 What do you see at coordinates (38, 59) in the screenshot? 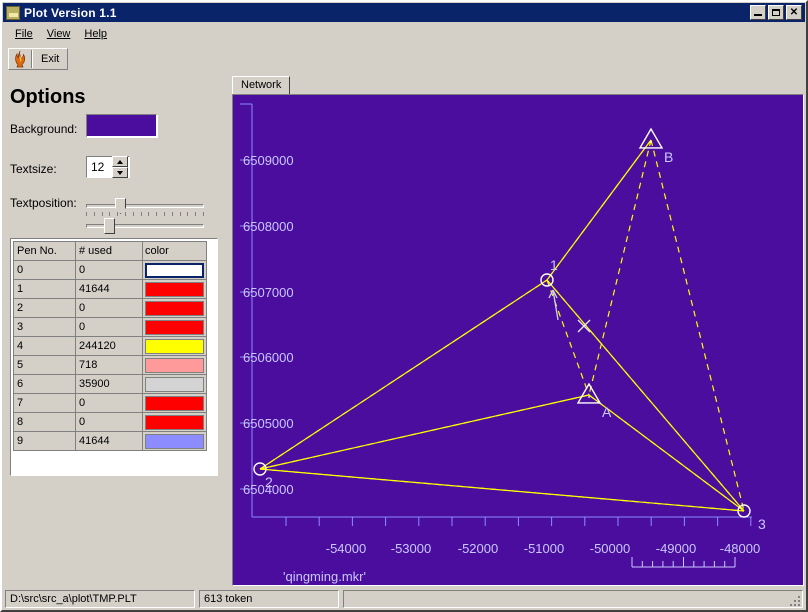
I see `exit-button: Exit` at bounding box center [38, 59].